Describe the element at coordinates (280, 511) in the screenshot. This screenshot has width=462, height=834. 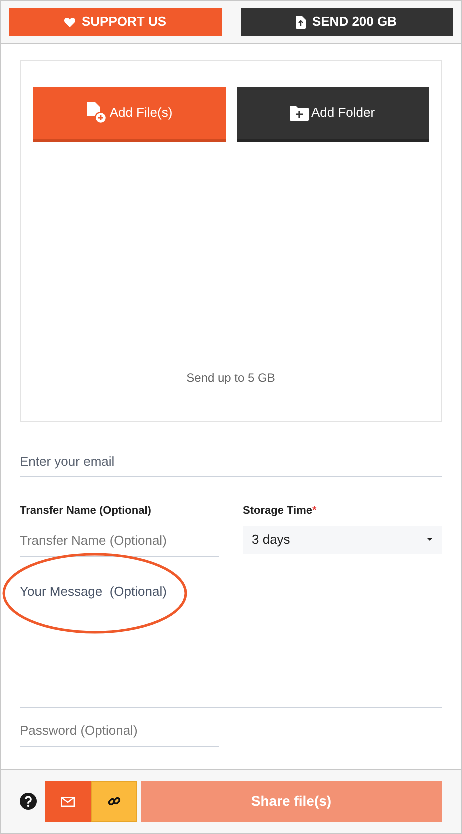
I see `field-label: Storage Time*` at that location.